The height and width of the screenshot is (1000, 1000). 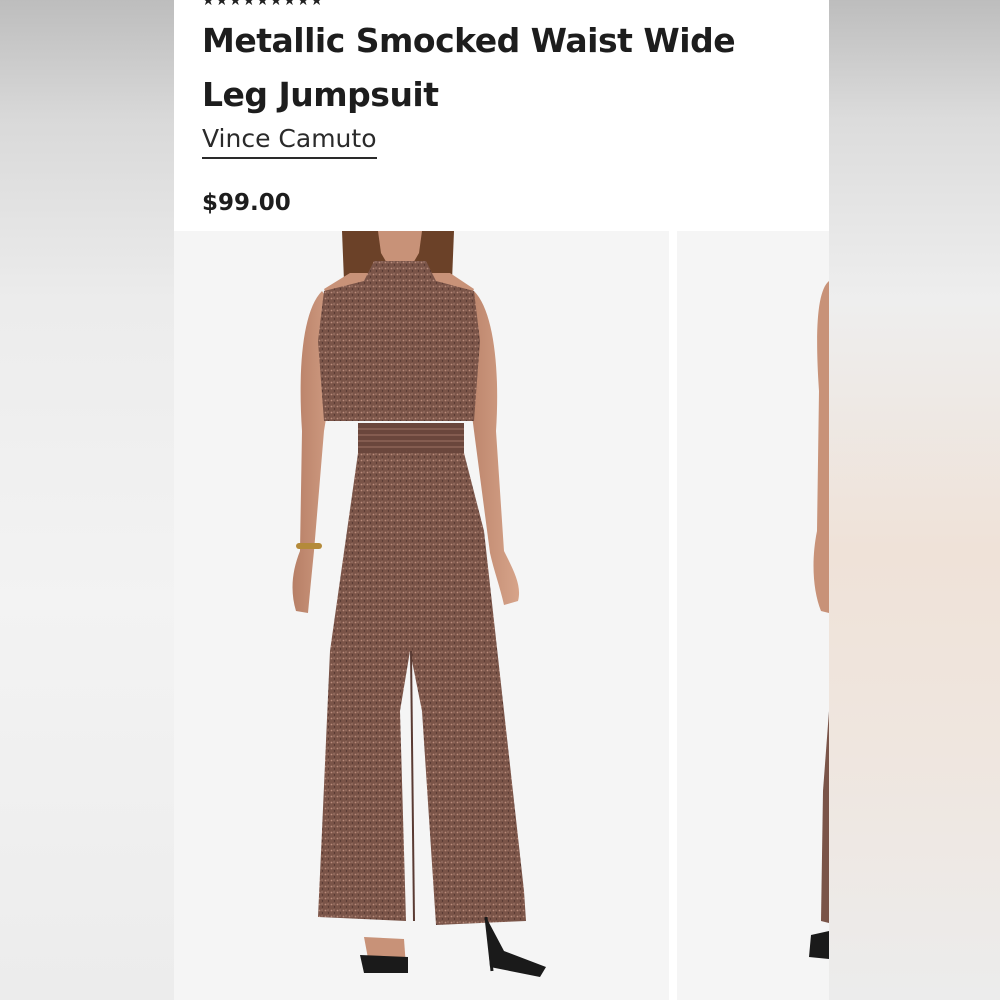 I want to click on product-title: Metallic Smocked Waist Wide Leg Jumpsuit, so click(x=469, y=67).